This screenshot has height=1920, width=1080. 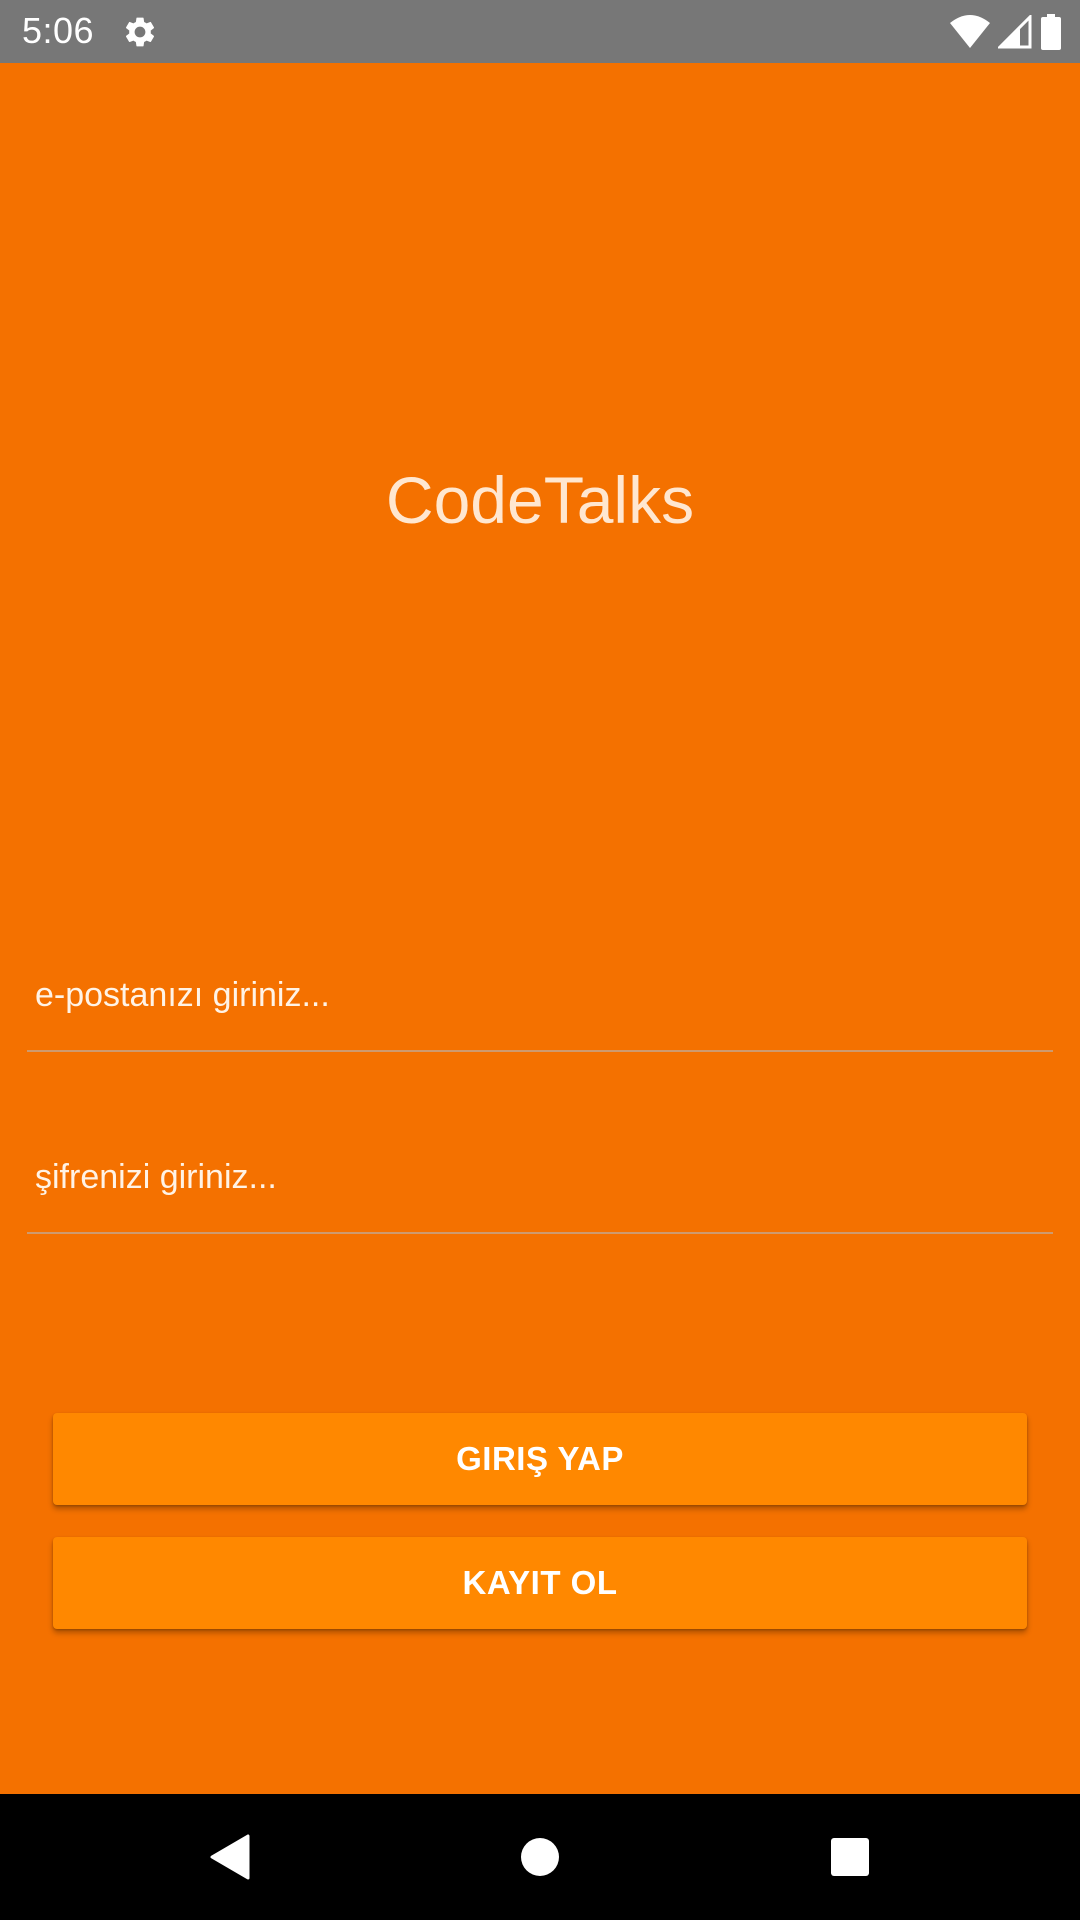 What do you see at coordinates (970, 31) in the screenshot?
I see `wifi-icon` at bounding box center [970, 31].